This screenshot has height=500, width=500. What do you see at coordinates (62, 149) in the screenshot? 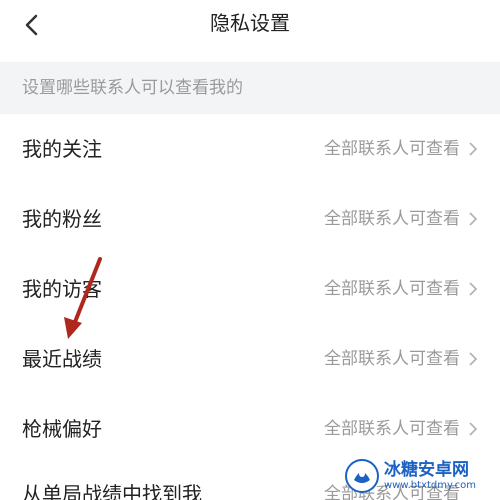
I see `row-label: 我的关注` at bounding box center [62, 149].